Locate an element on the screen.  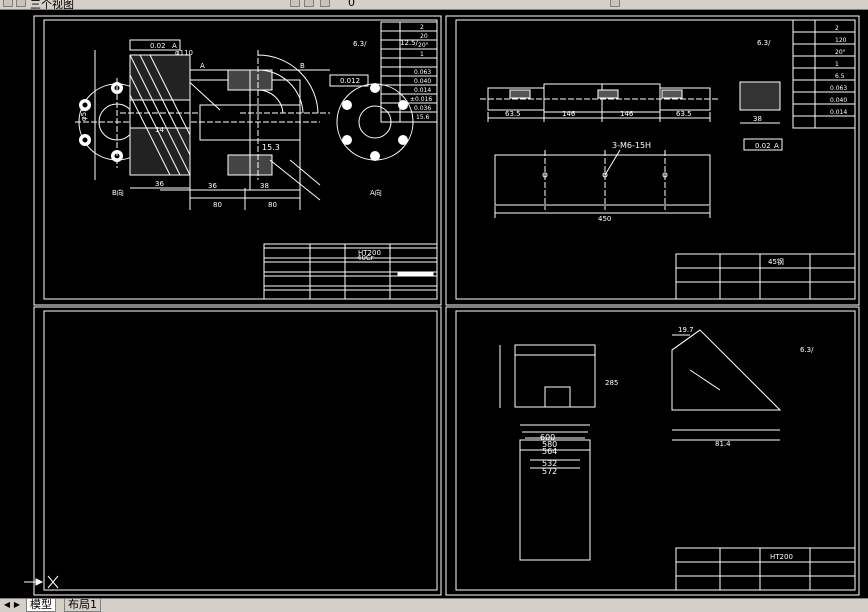
dim-tl-38: 38 is located at coordinates (264, 186).